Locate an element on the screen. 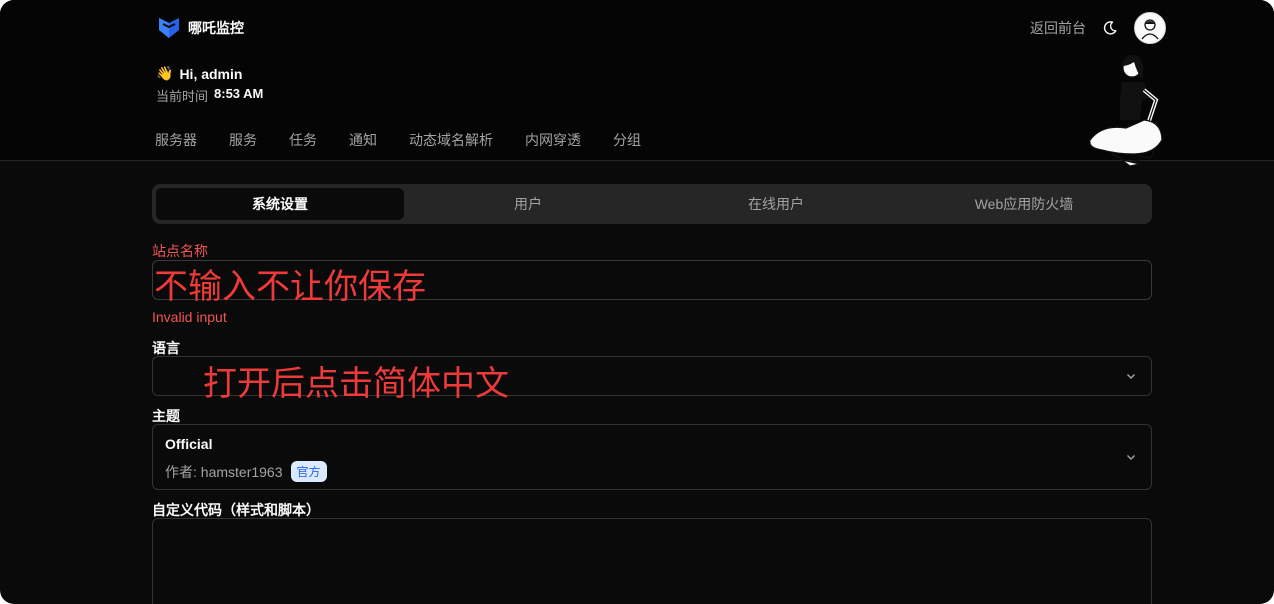 Image resolution: width=1274 pixels, height=604 pixels. back-to-frontend-link: 返回前台 is located at coordinates (1058, 28).